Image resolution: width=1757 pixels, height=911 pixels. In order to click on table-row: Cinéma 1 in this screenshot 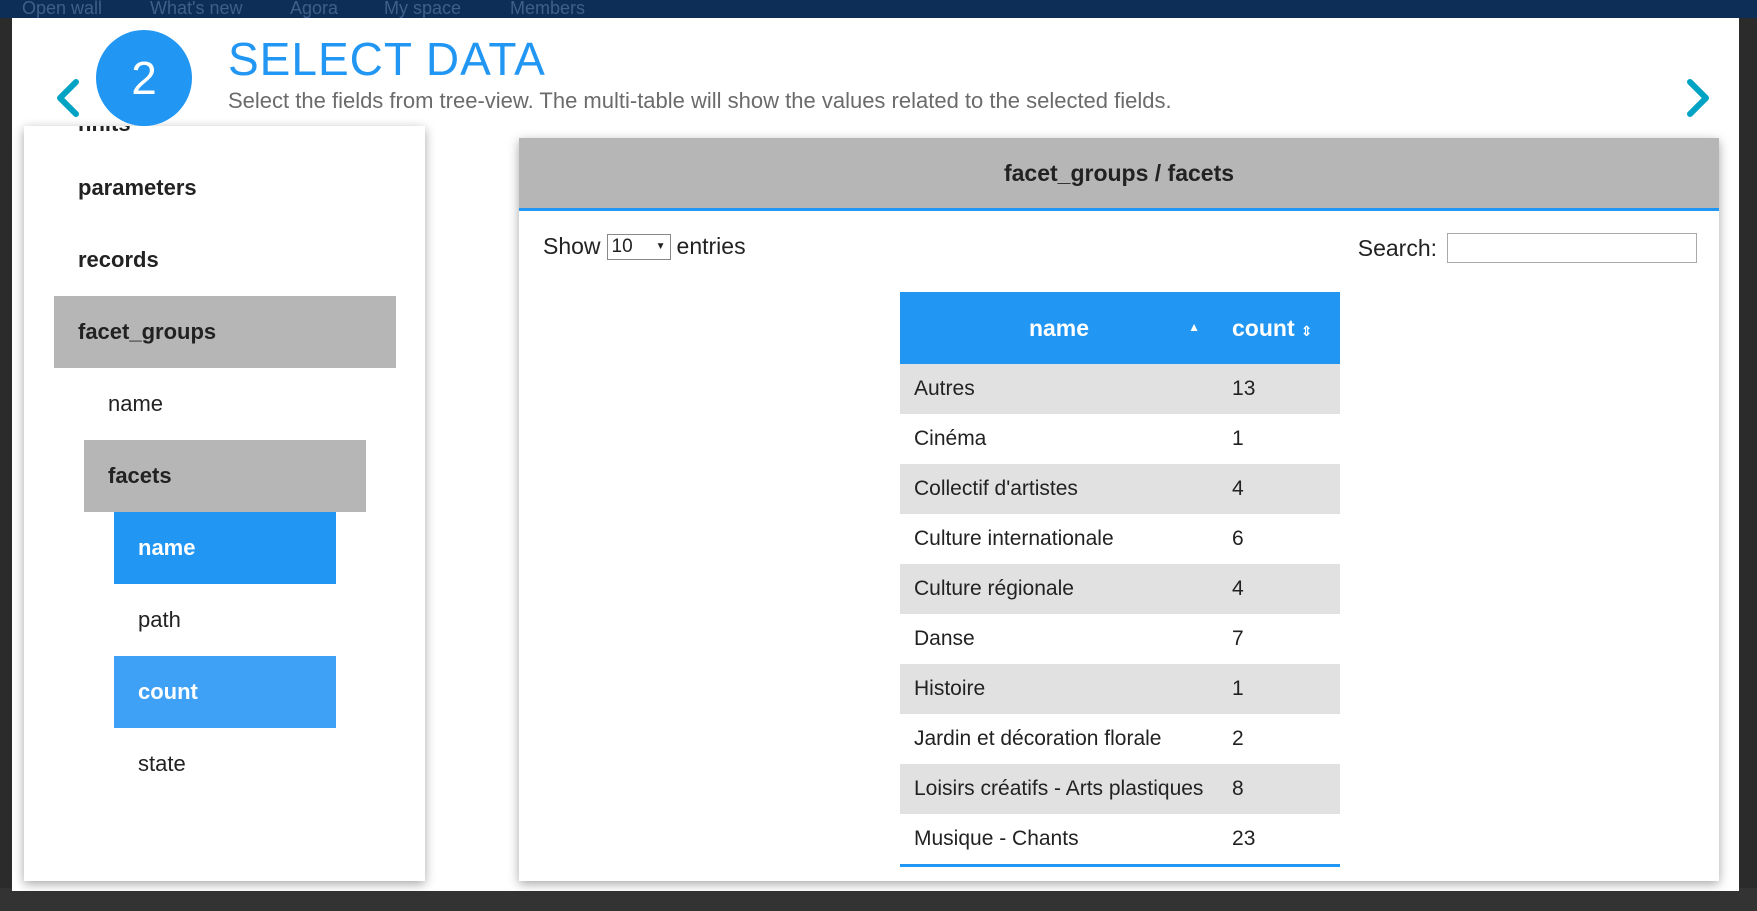, I will do `click(1120, 439)`.